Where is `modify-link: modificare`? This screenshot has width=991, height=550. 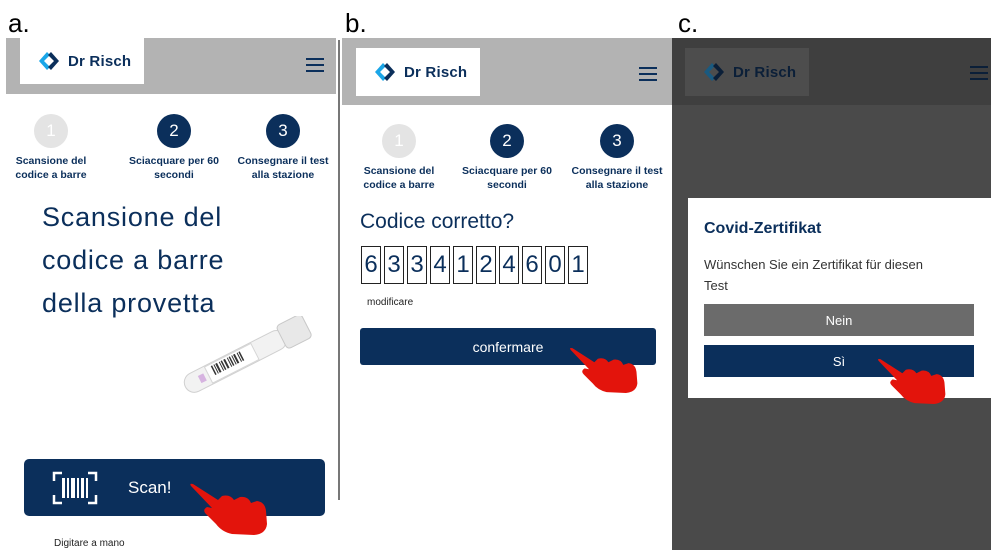
modify-link: modificare is located at coordinates (390, 302).